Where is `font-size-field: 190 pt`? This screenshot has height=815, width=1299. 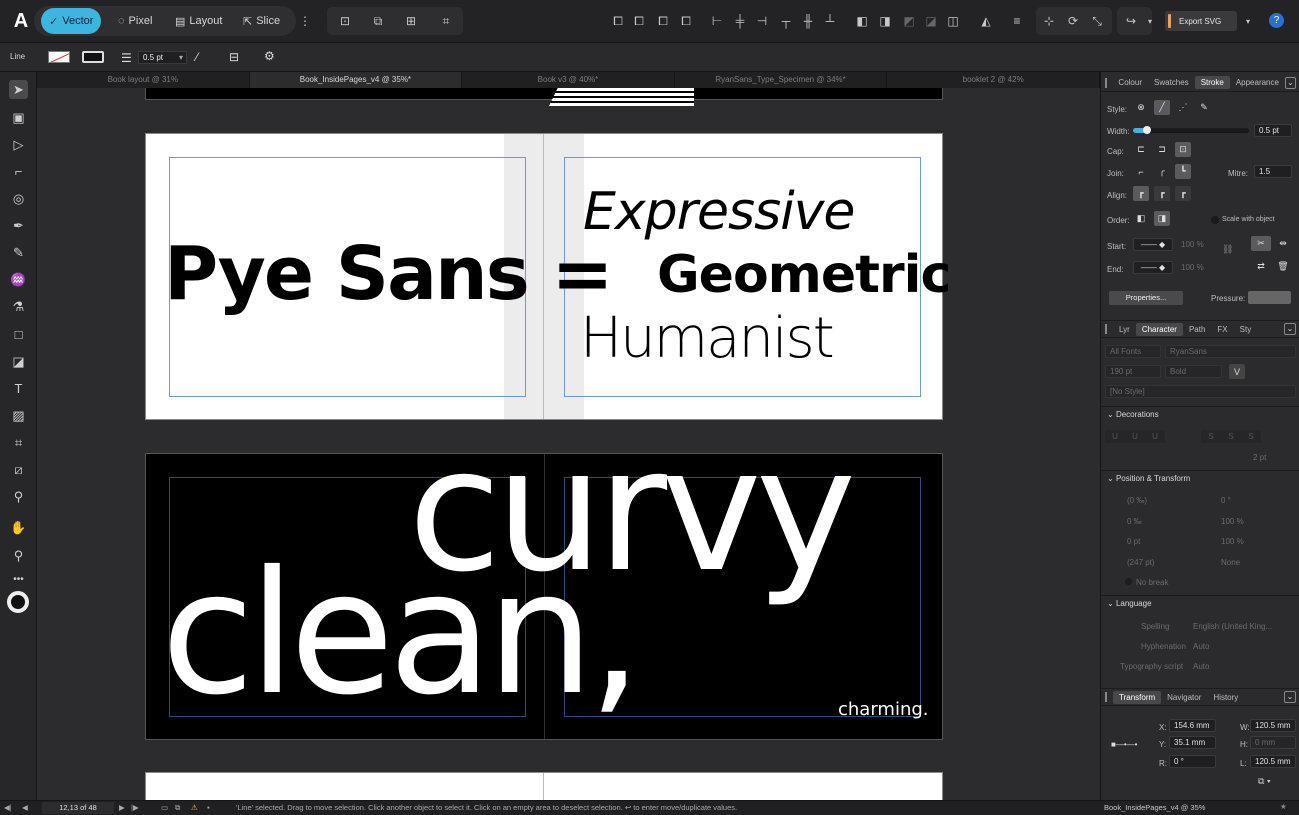 font-size-field: 190 pt is located at coordinates (1133, 371).